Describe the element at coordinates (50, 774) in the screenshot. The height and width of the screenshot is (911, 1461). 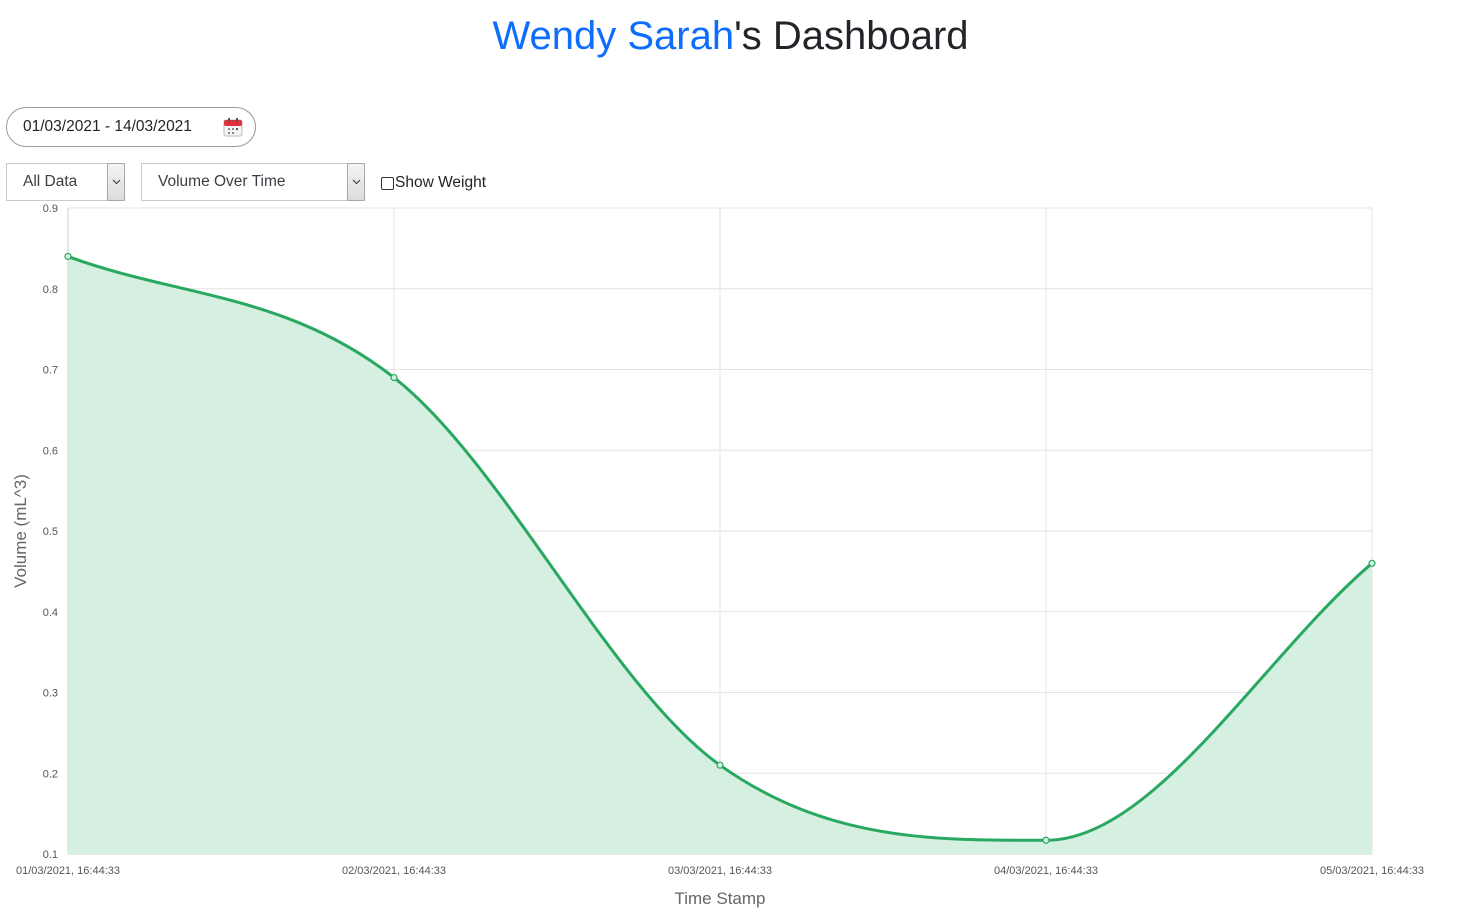
I see `y-tick-label: 0.2` at that location.